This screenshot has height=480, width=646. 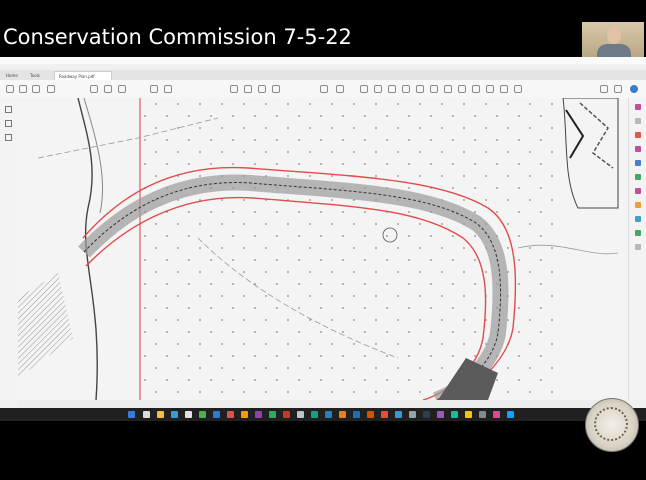 What do you see at coordinates (8, 137) in the screenshot?
I see `attachments-icon` at bounding box center [8, 137].